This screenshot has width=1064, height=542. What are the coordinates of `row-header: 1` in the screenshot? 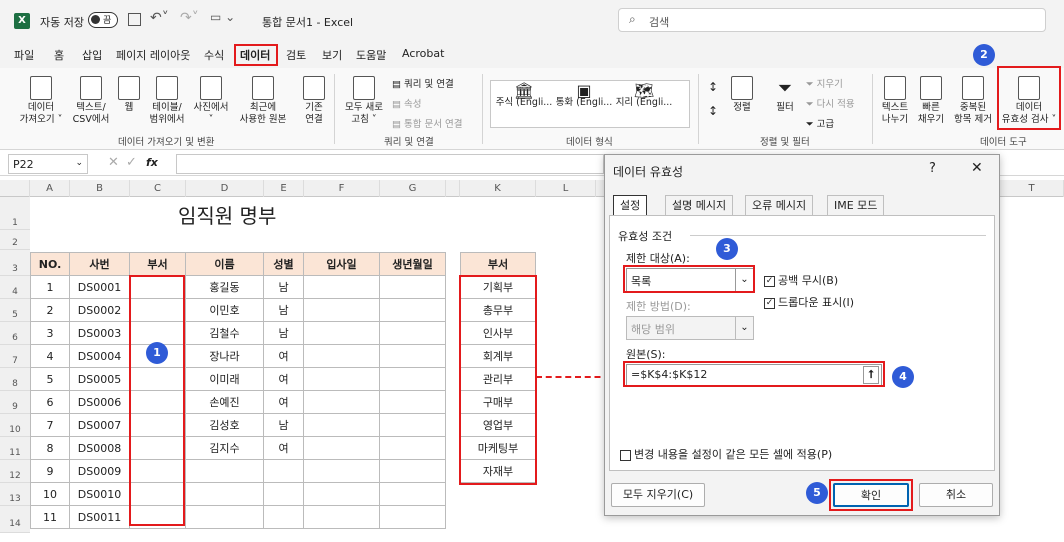 It's located at (15, 213).